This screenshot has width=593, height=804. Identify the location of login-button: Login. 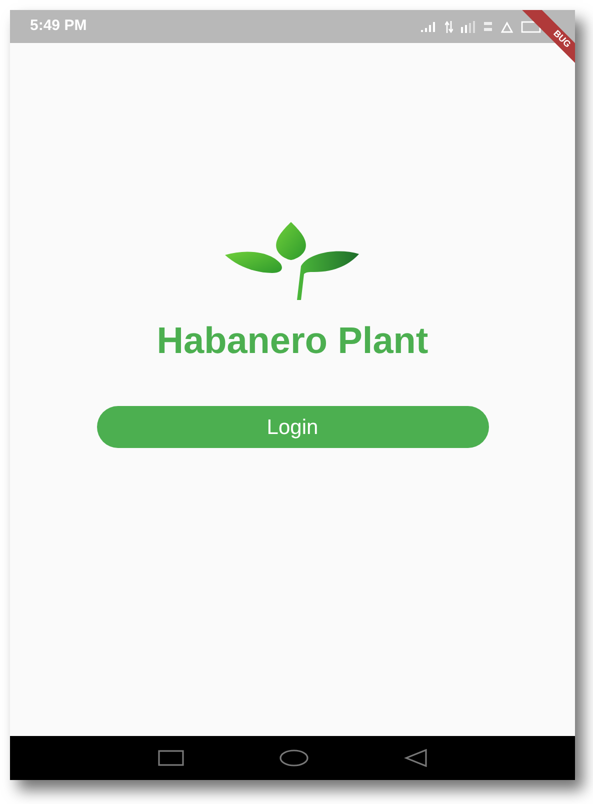
(292, 427).